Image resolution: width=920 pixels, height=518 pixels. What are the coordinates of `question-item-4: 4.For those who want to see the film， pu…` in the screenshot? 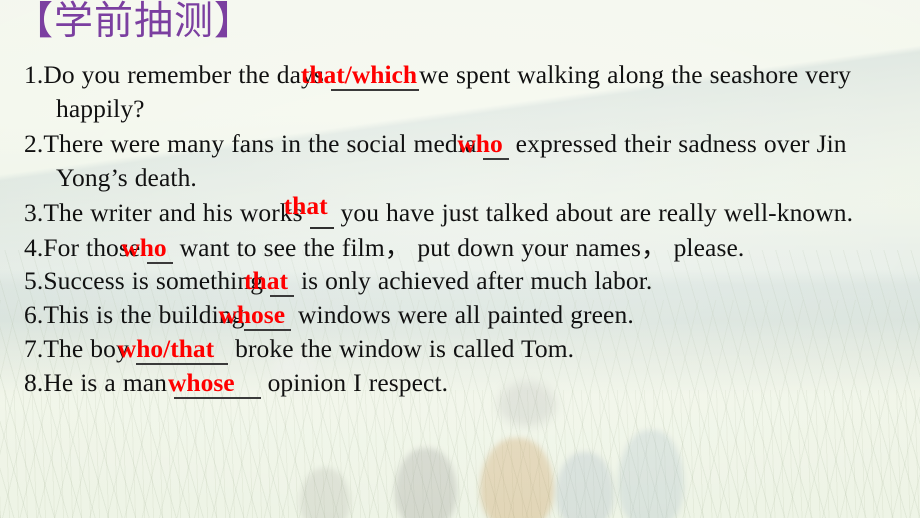 It's located at (460, 248).